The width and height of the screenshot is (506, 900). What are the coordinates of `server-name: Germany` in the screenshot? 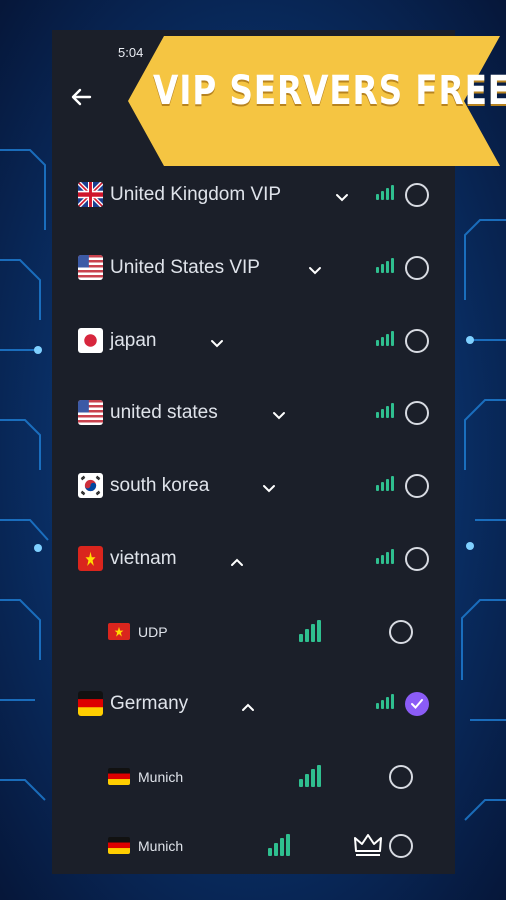 It's located at (149, 703).